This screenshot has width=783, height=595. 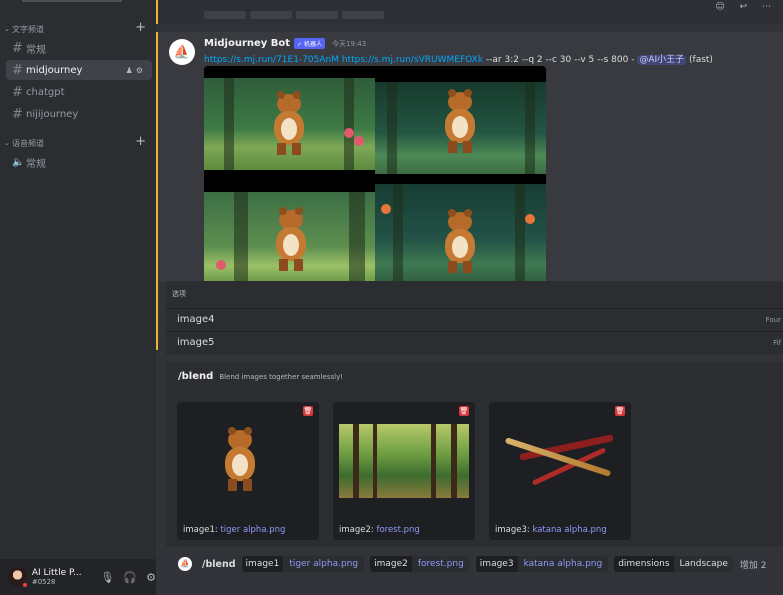 I want to click on blend-card-image1: 🗑 image1: tiger alpha.png, so click(x=248, y=471).